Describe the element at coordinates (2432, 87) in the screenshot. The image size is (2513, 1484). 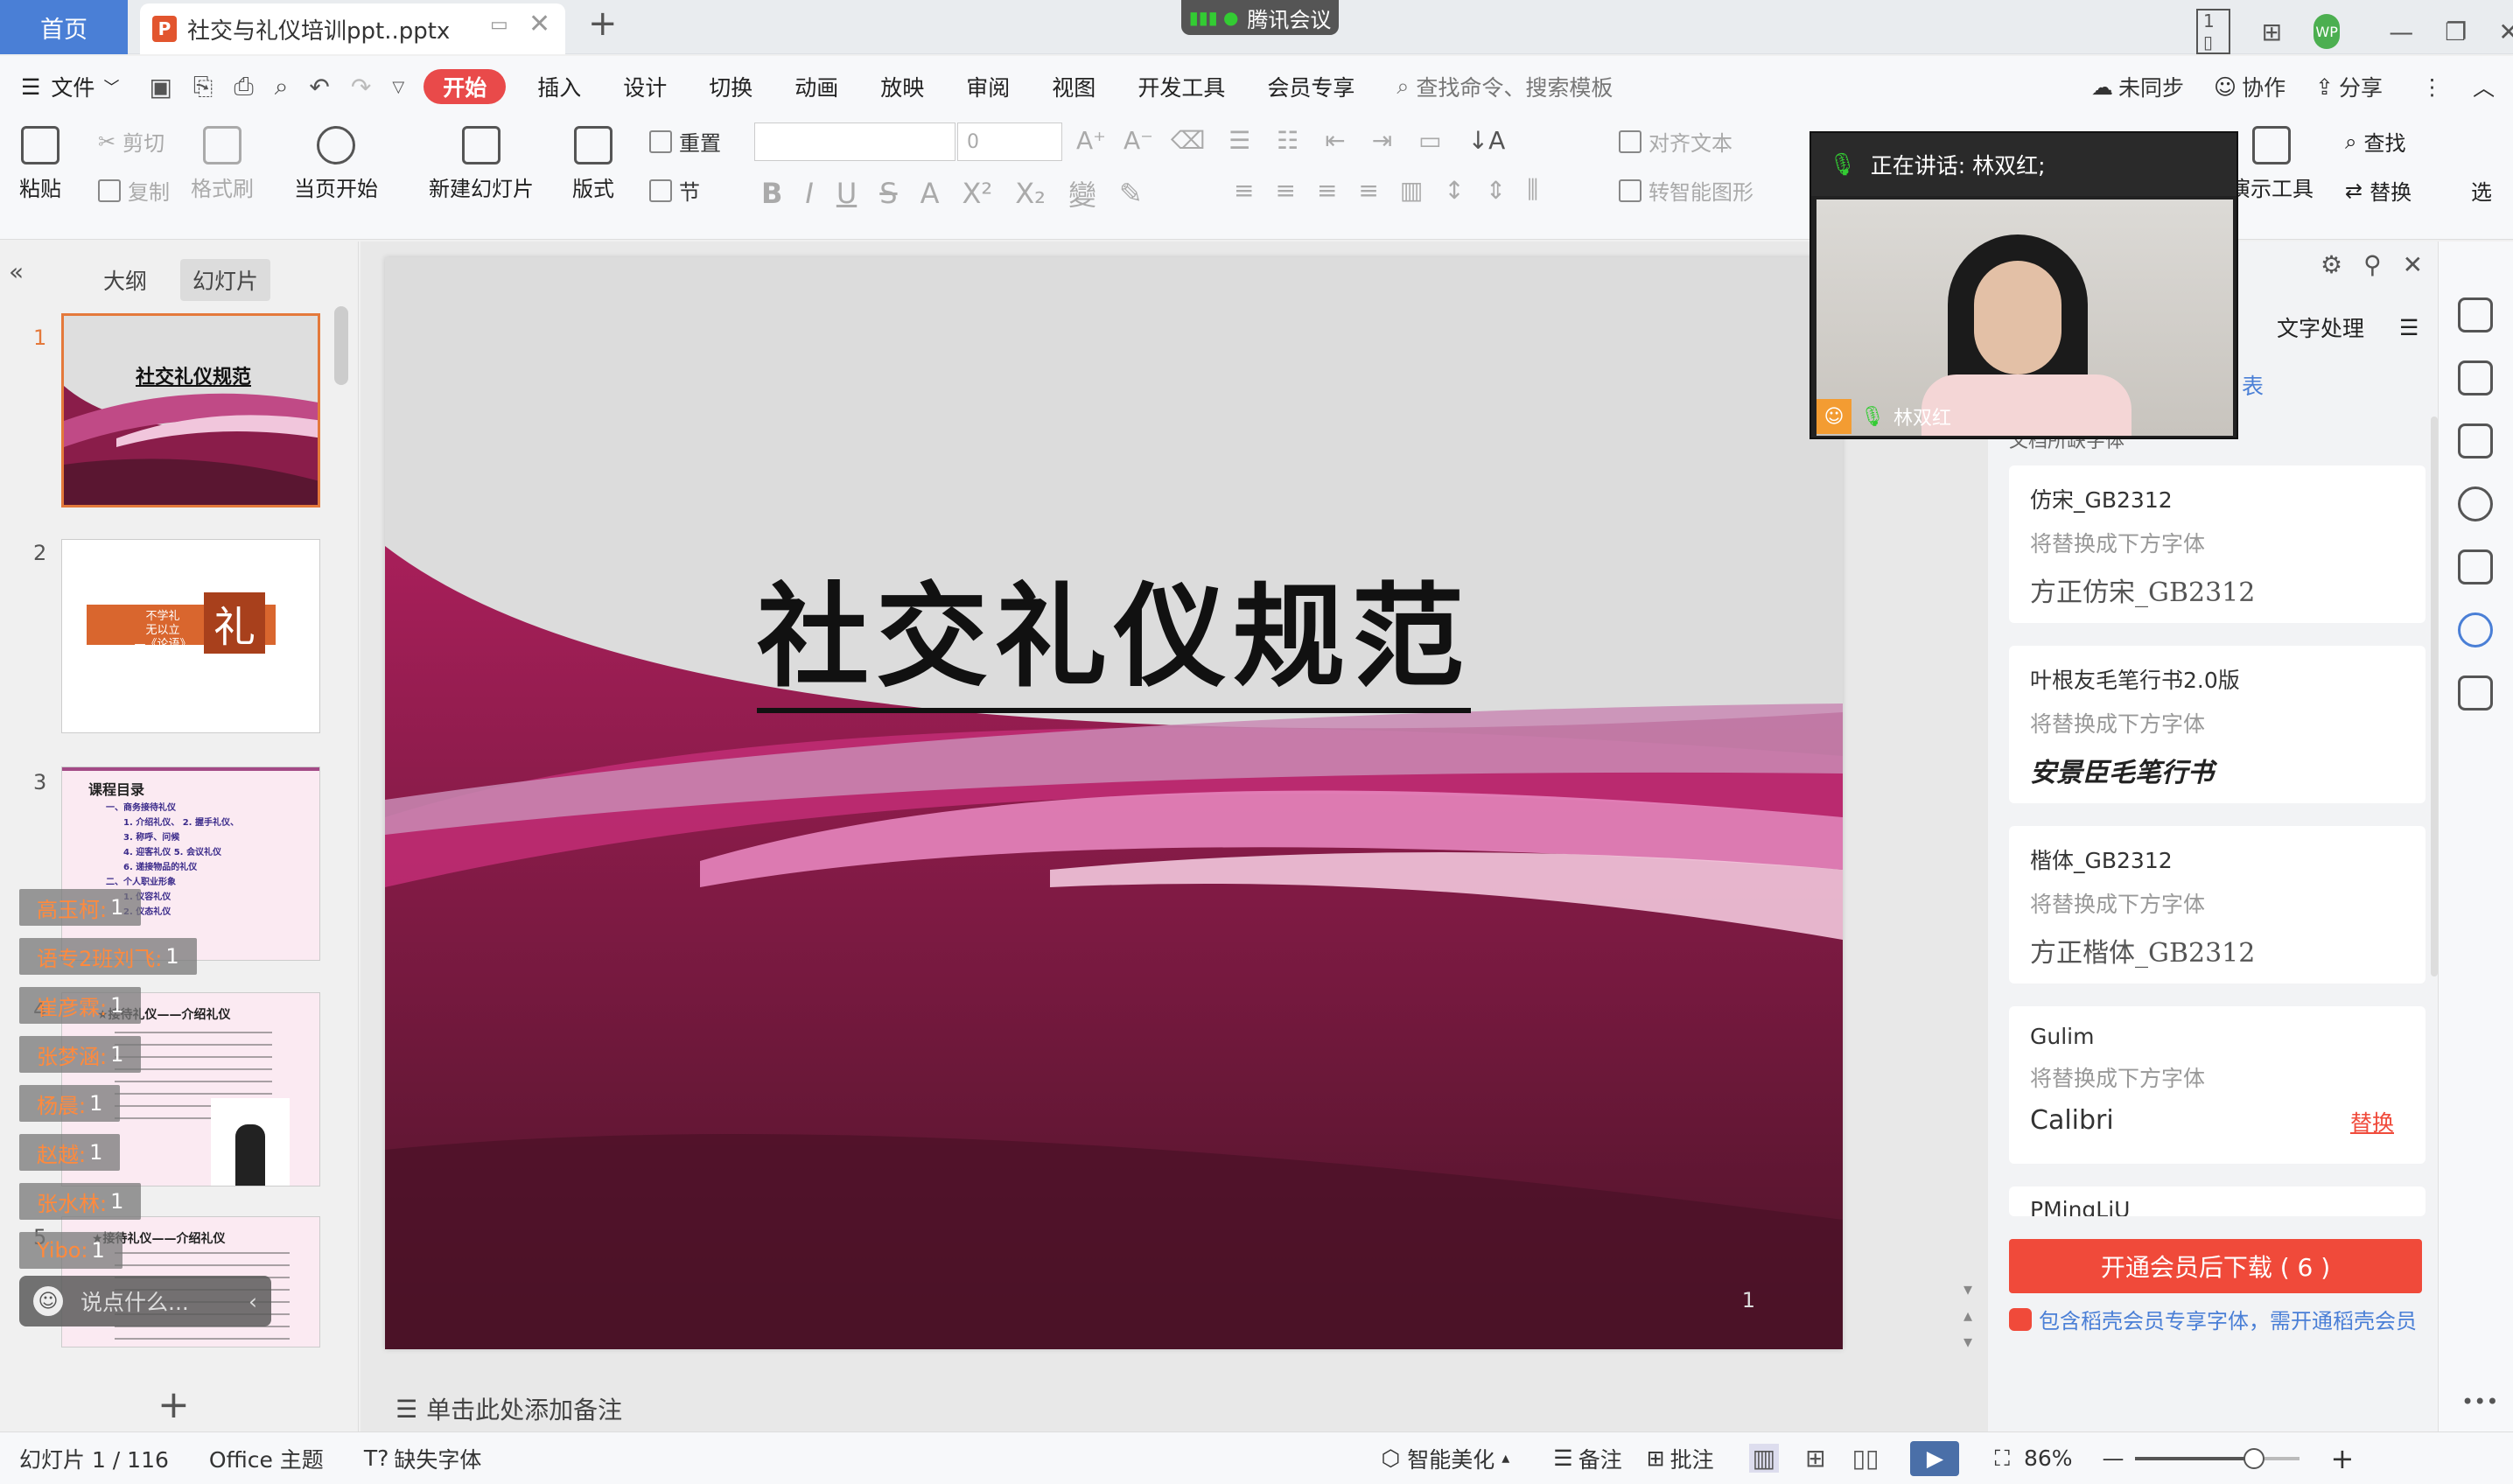
I see `more-options-icon: ⋮` at that location.